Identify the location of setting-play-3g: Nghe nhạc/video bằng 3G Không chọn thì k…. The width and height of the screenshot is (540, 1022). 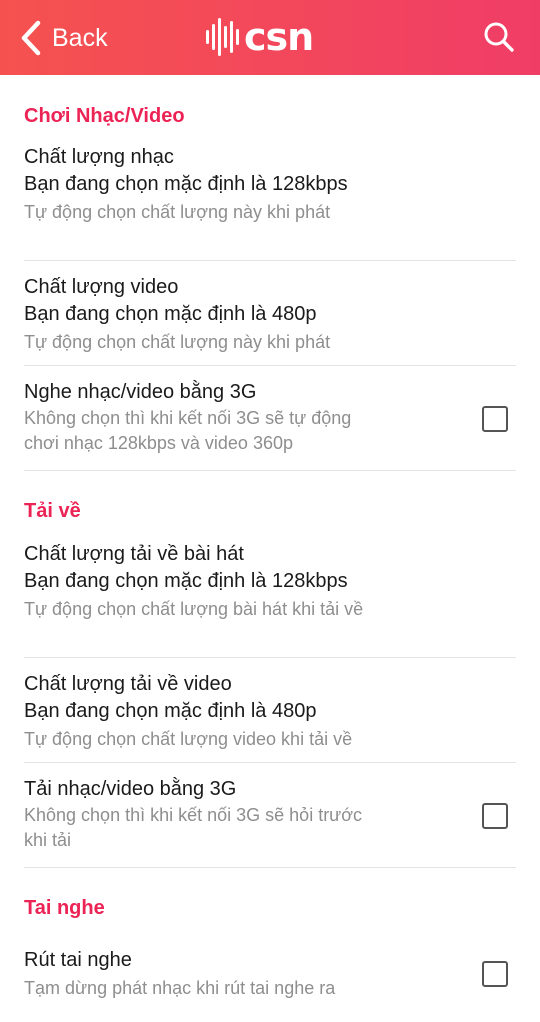
(270, 418).